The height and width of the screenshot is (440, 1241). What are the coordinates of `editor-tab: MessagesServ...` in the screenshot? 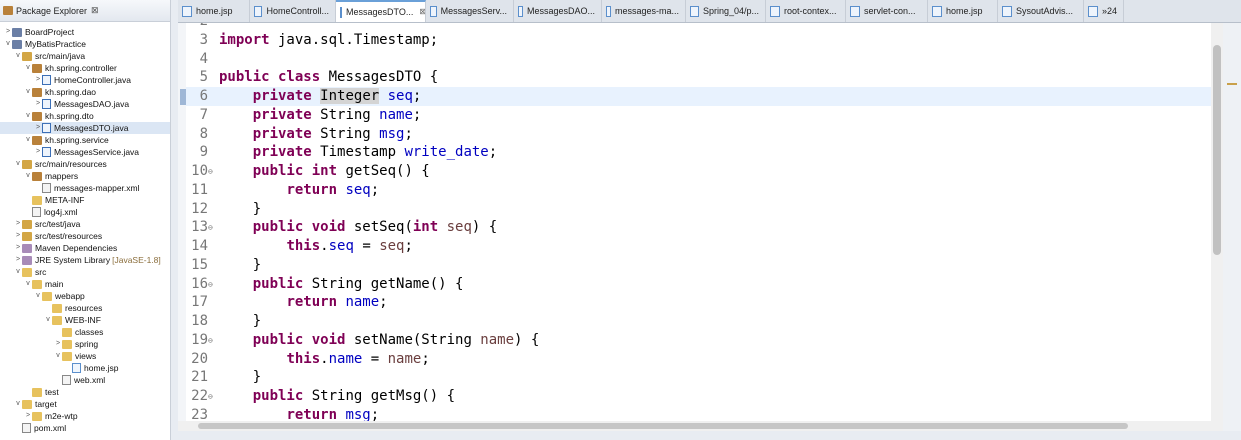 It's located at (470, 11).